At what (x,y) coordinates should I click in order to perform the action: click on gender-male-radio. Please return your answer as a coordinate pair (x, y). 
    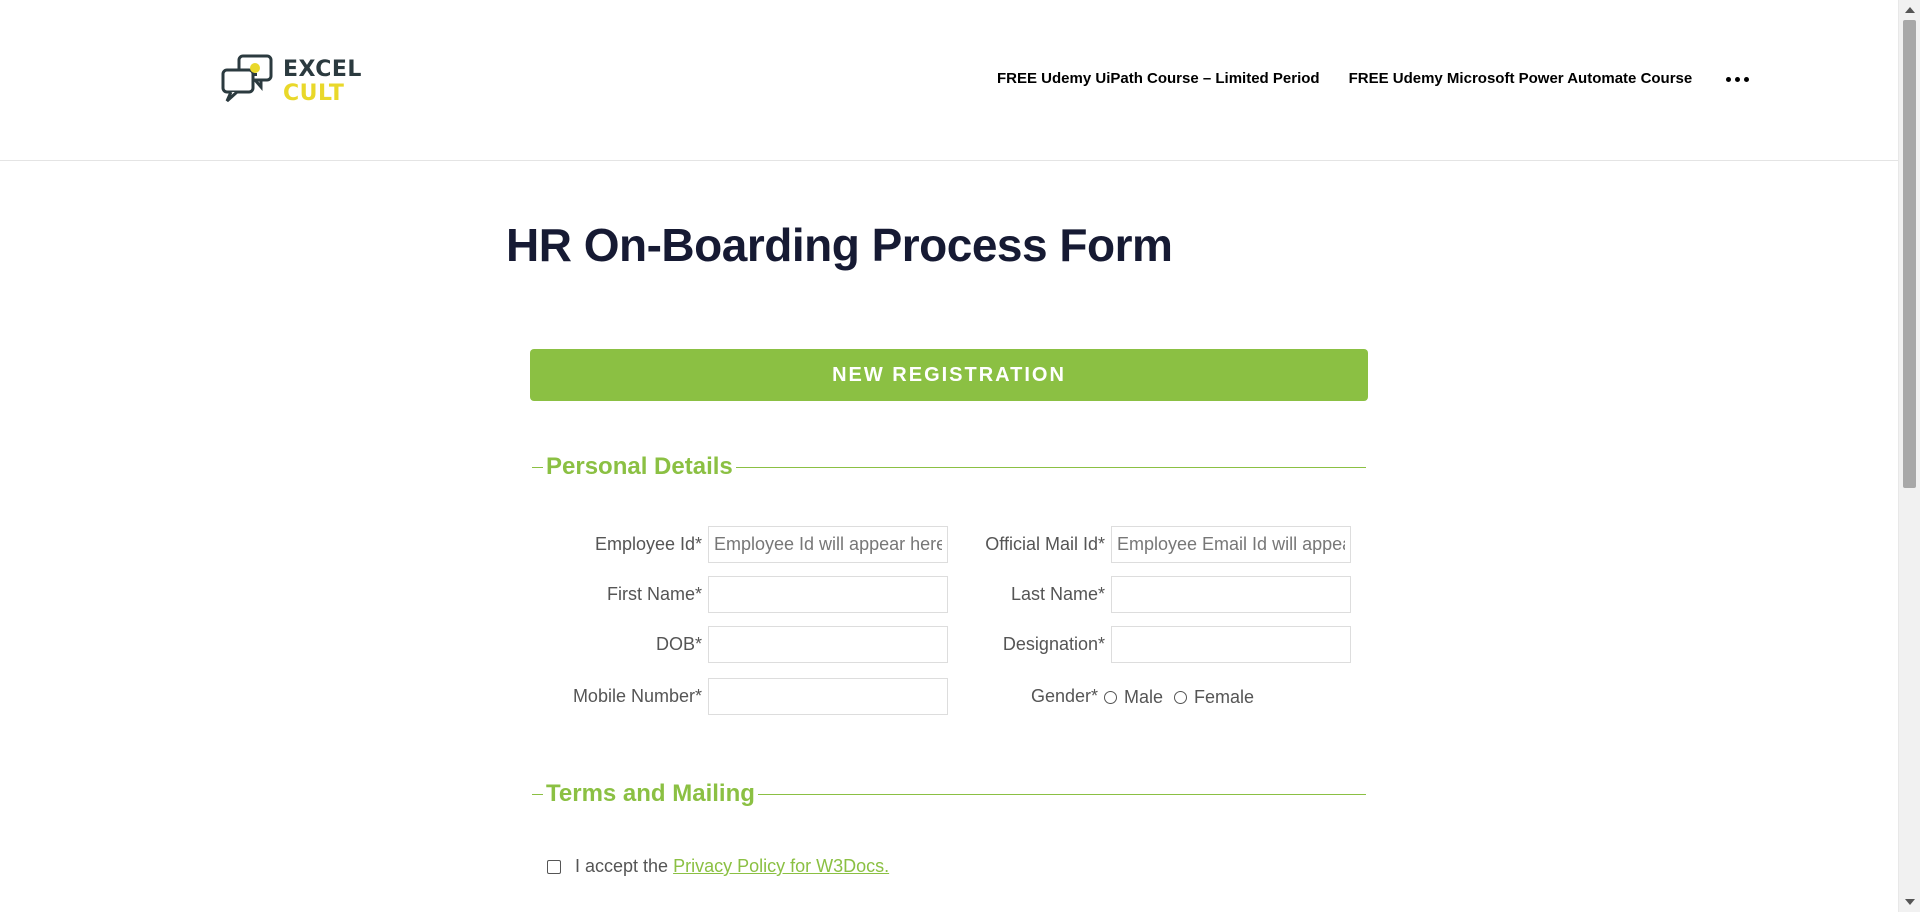
    Looking at the image, I should click on (1110, 697).